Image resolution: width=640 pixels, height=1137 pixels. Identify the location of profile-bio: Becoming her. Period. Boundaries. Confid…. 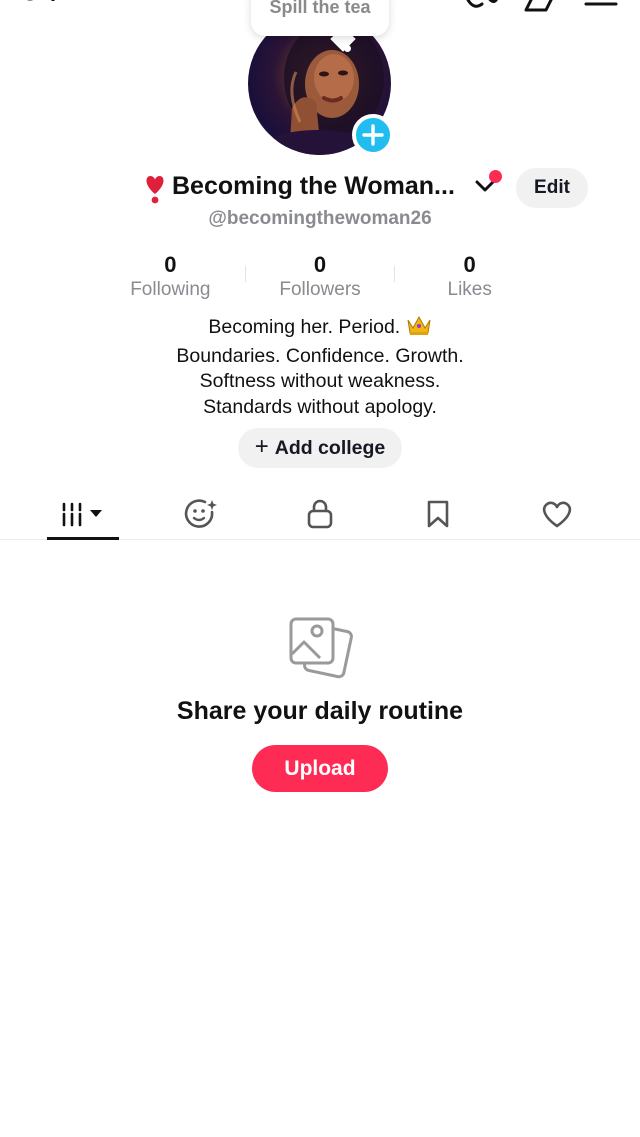
(320, 367).